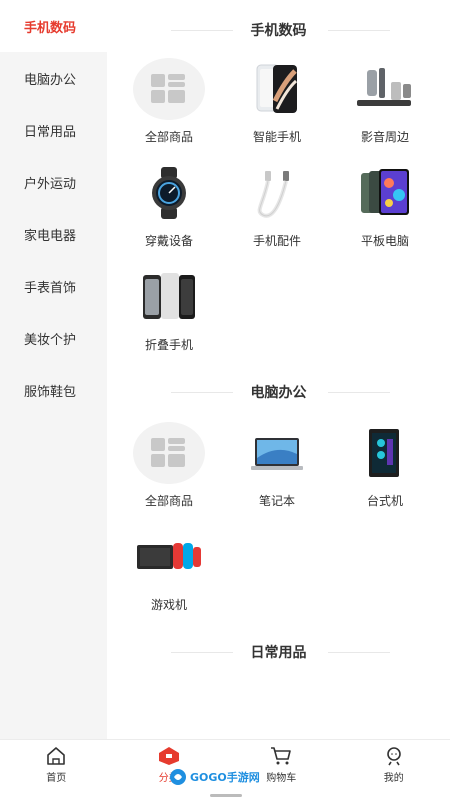  I want to click on sidebar-item-label: 家电电器, so click(50, 236).